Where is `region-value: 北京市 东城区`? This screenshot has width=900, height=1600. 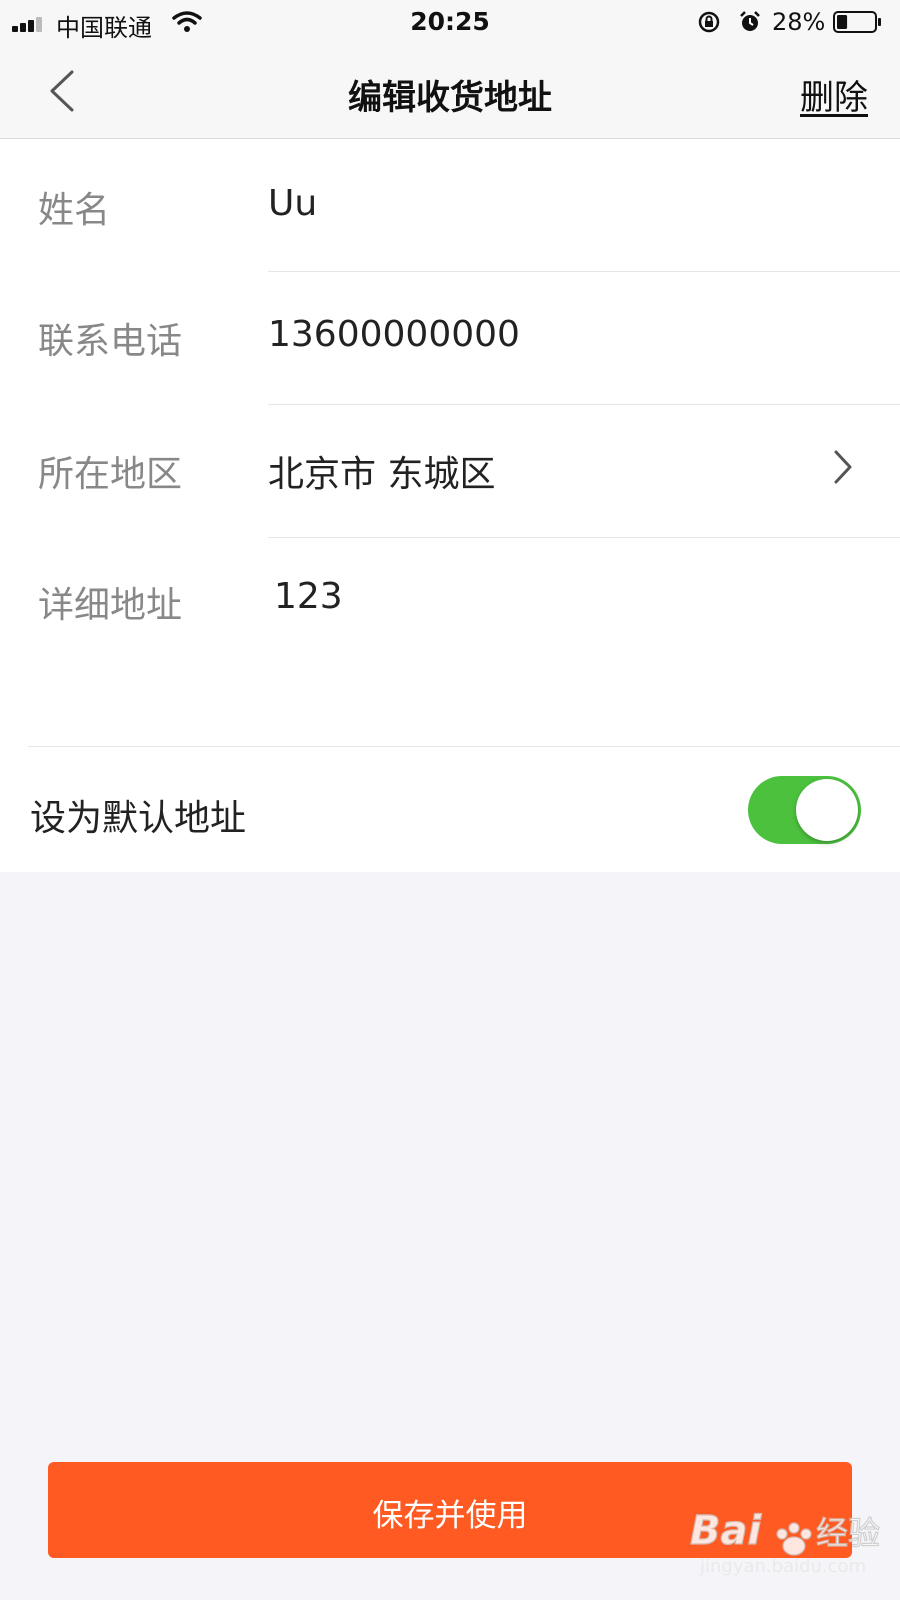 region-value: 北京市 东城区 is located at coordinates (381, 471).